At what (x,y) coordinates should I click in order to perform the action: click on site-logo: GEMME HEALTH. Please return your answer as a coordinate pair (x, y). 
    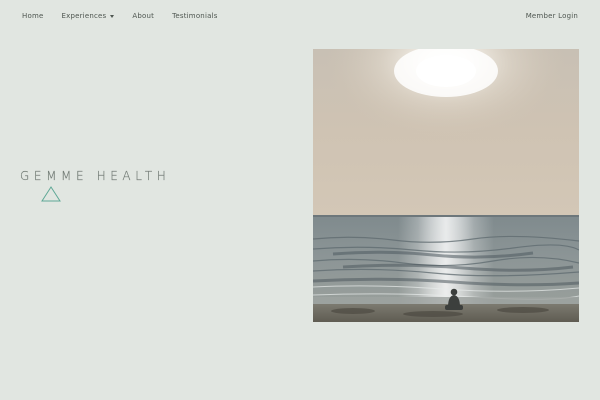
    Looking at the image, I should click on (95, 185).